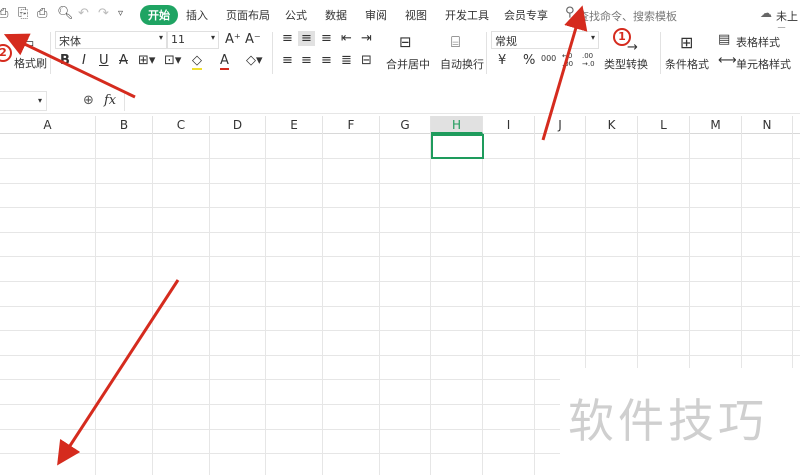 Image resolution: width=800 pixels, height=475 pixels. What do you see at coordinates (564, 73) in the screenshot?
I see `arrow-to-search` at bounding box center [564, 73].